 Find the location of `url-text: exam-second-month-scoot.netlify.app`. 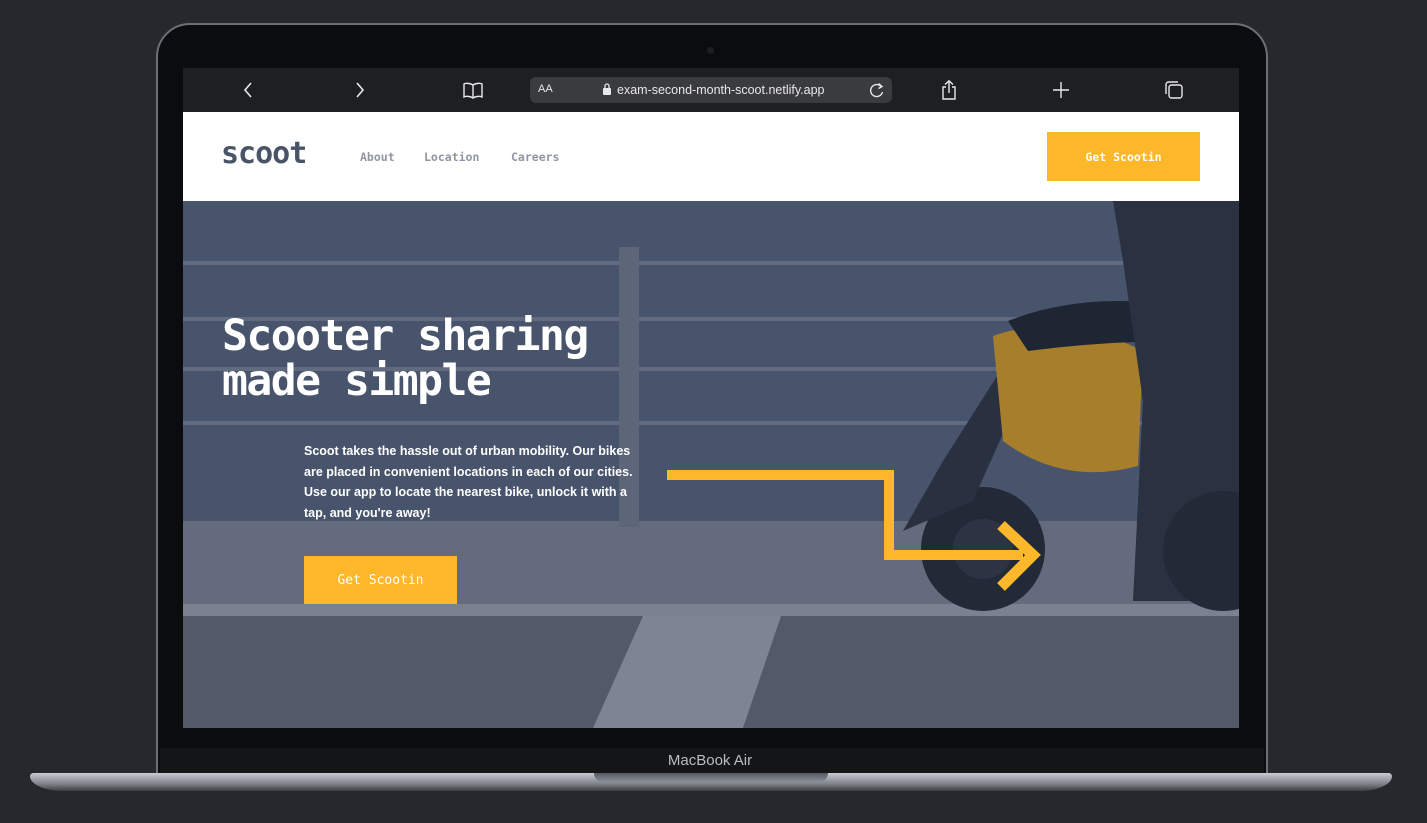

url-text: exam-second-month-scoot.netlify.app is located at coordinates (721, 90).